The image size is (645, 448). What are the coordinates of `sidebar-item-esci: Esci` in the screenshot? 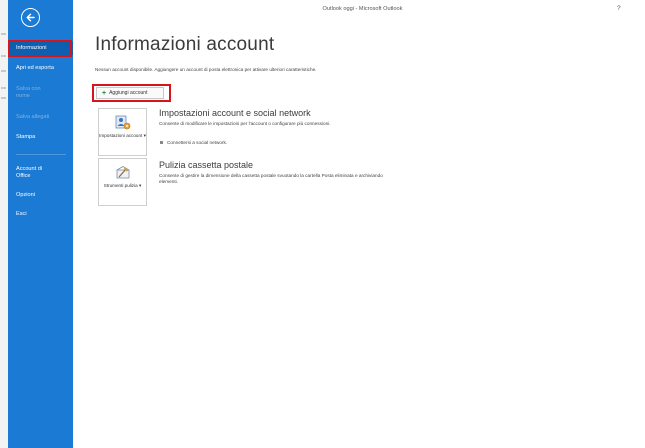 It's located at (40, 214).